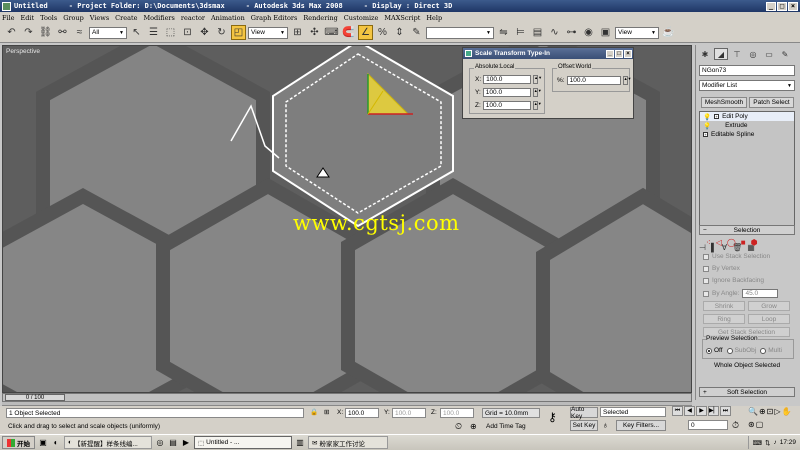 The image size is (800, 450). What do you see at coordinates (537, 105) in the screenshot?
I see `absolute-z-spinner: ▲▼` at bounding box center [537, 105].